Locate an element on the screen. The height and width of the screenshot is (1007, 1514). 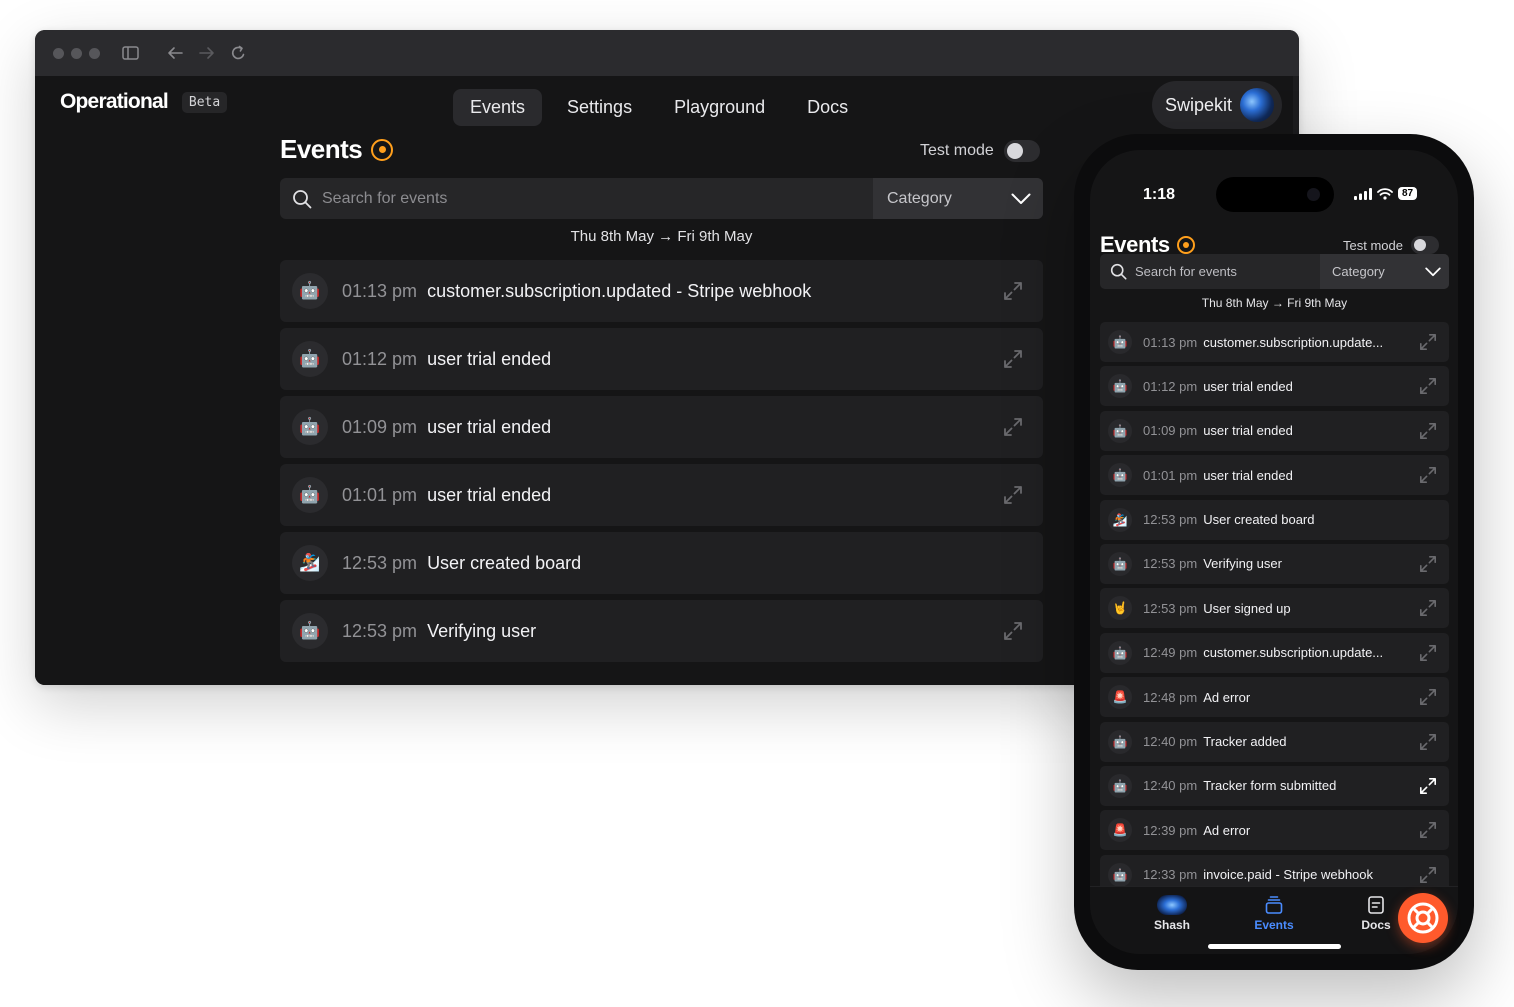
event-name: invoice.paid - Stripe webhook is located at coordinates (1288, 875).